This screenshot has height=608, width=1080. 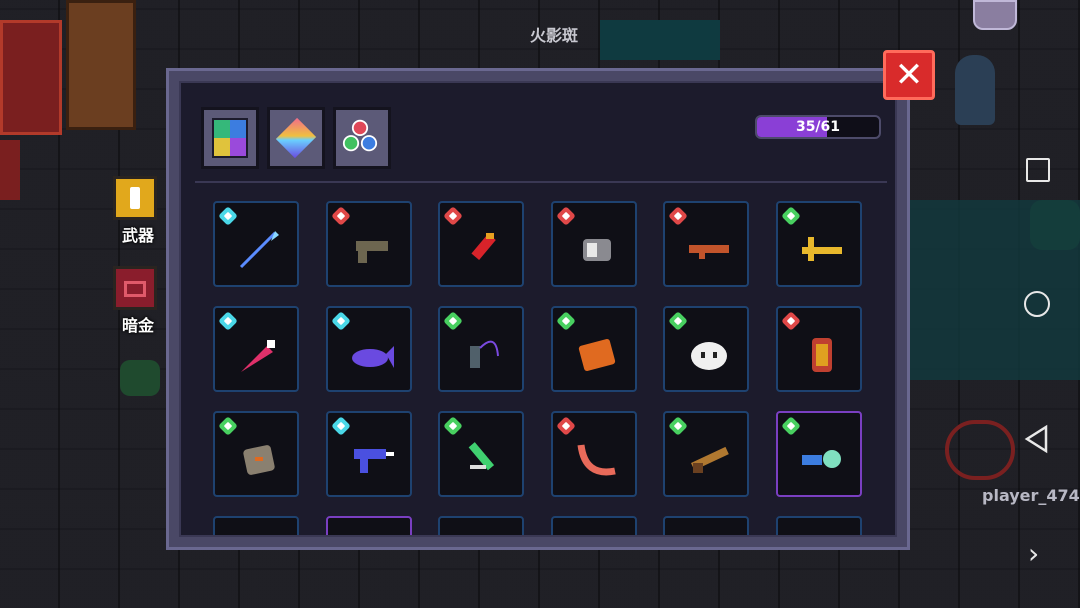 I want to click on tab-dark-gold: 暗金, so click(x=138, y=298).